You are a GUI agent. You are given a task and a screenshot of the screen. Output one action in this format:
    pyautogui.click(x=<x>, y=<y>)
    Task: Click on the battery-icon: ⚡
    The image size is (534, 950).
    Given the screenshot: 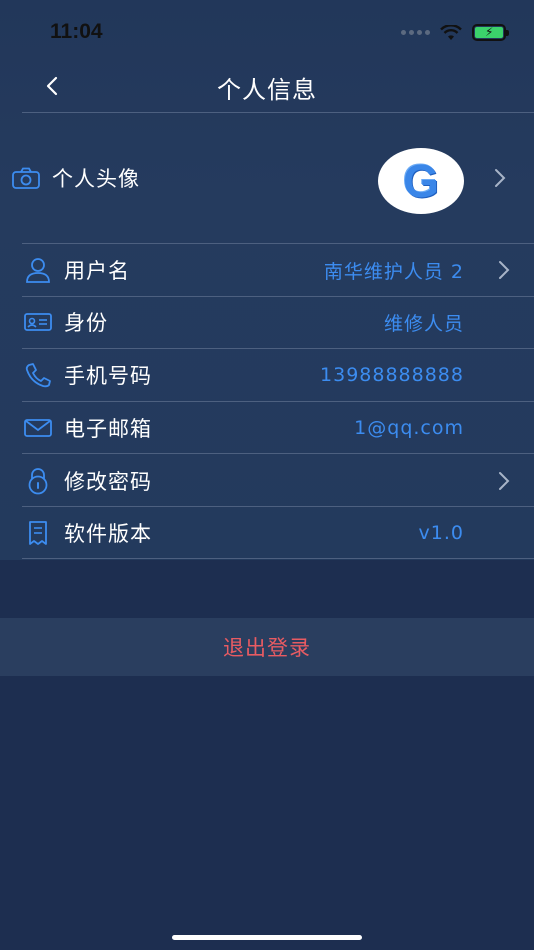 What is the action you would take?
    pyautogui.click(x=490, y=32)
    